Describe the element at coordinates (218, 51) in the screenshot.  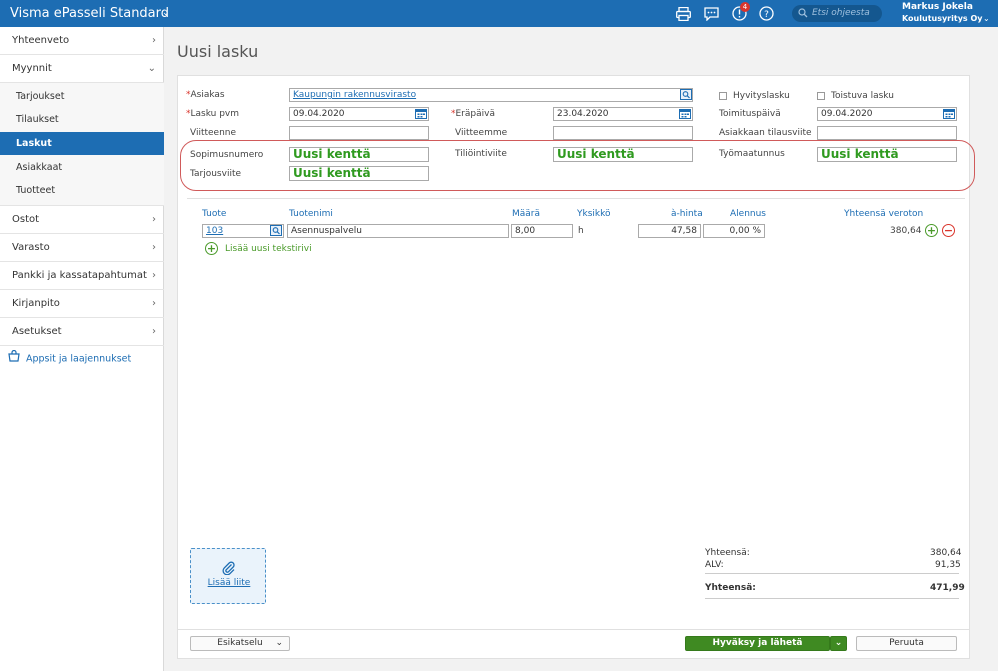
I see `page-title: Uusi lasku` at that location.